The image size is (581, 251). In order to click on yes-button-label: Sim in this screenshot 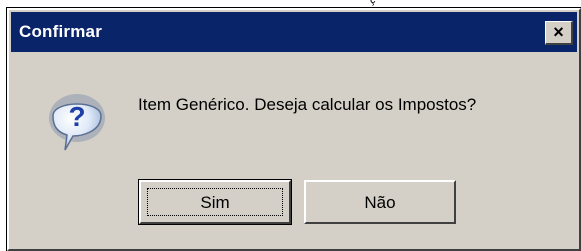, I will do `click(215, 202)`.